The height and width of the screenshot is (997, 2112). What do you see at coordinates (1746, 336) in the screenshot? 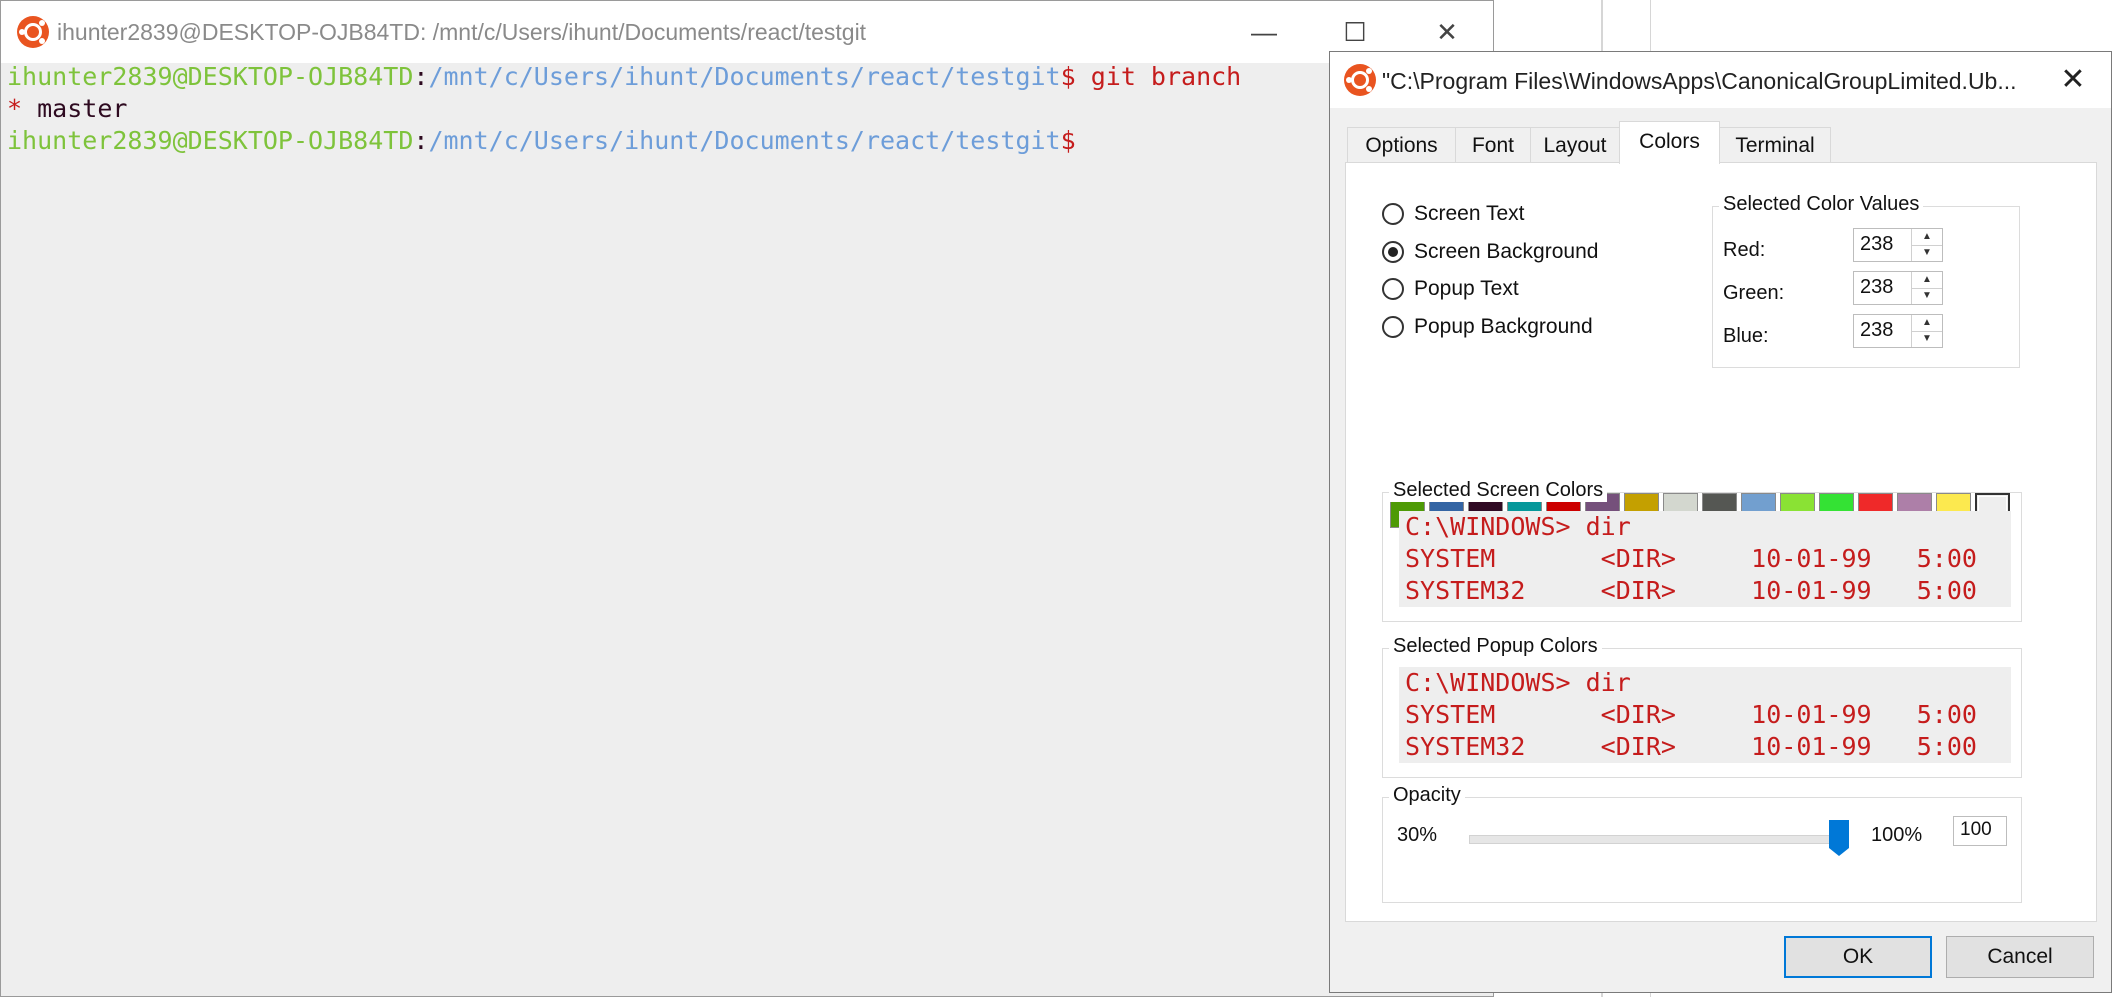
I see `blue-label: Blue:` at bounding box center [1746, 336].